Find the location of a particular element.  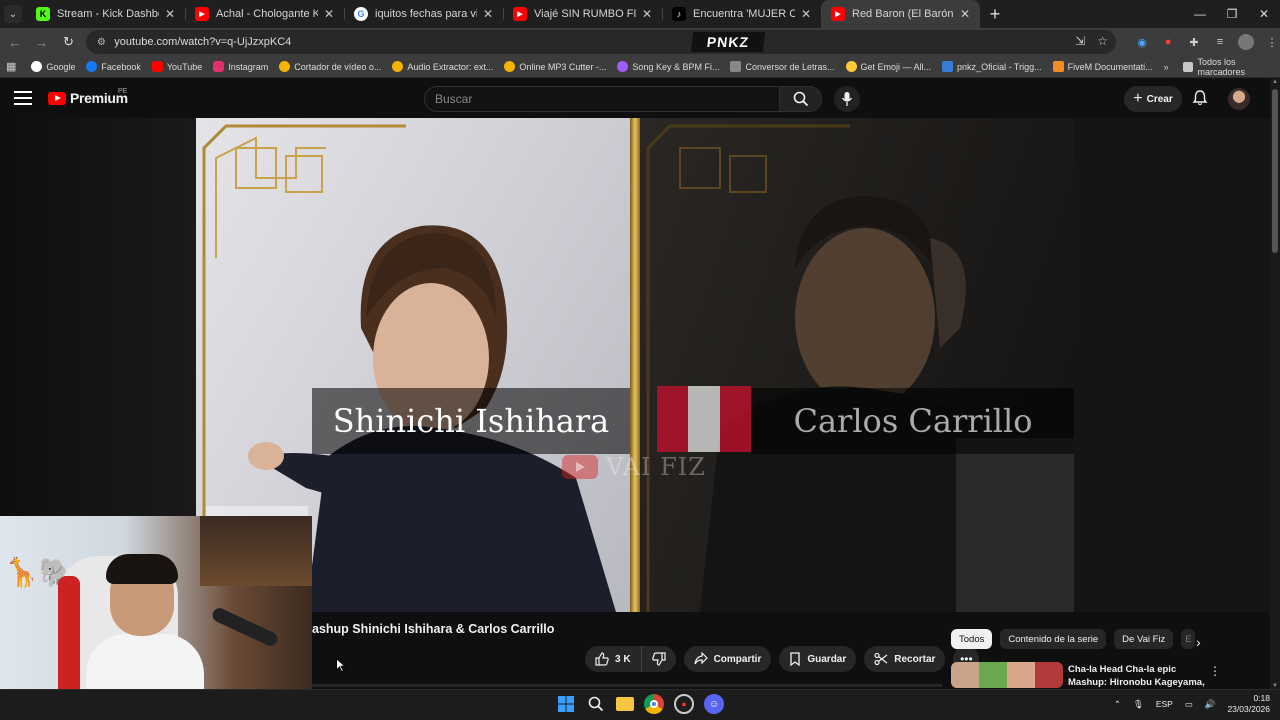

discord-icon: ☺ is located at coordinates (714, 704).